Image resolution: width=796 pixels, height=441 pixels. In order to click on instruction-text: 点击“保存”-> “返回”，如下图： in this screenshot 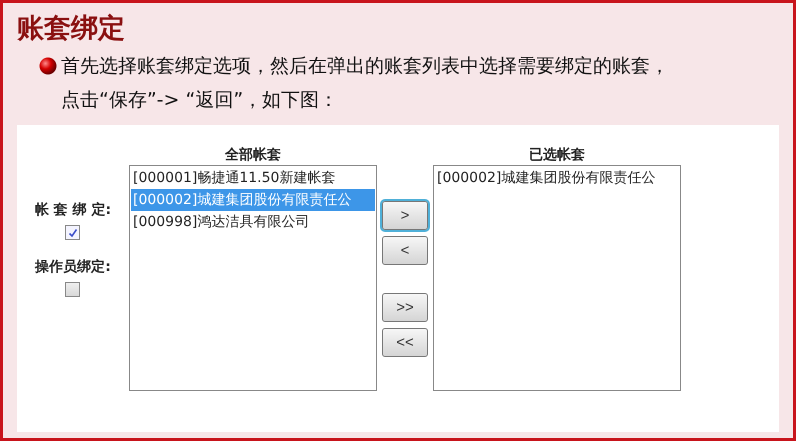, I will do `click(199, 100)`.